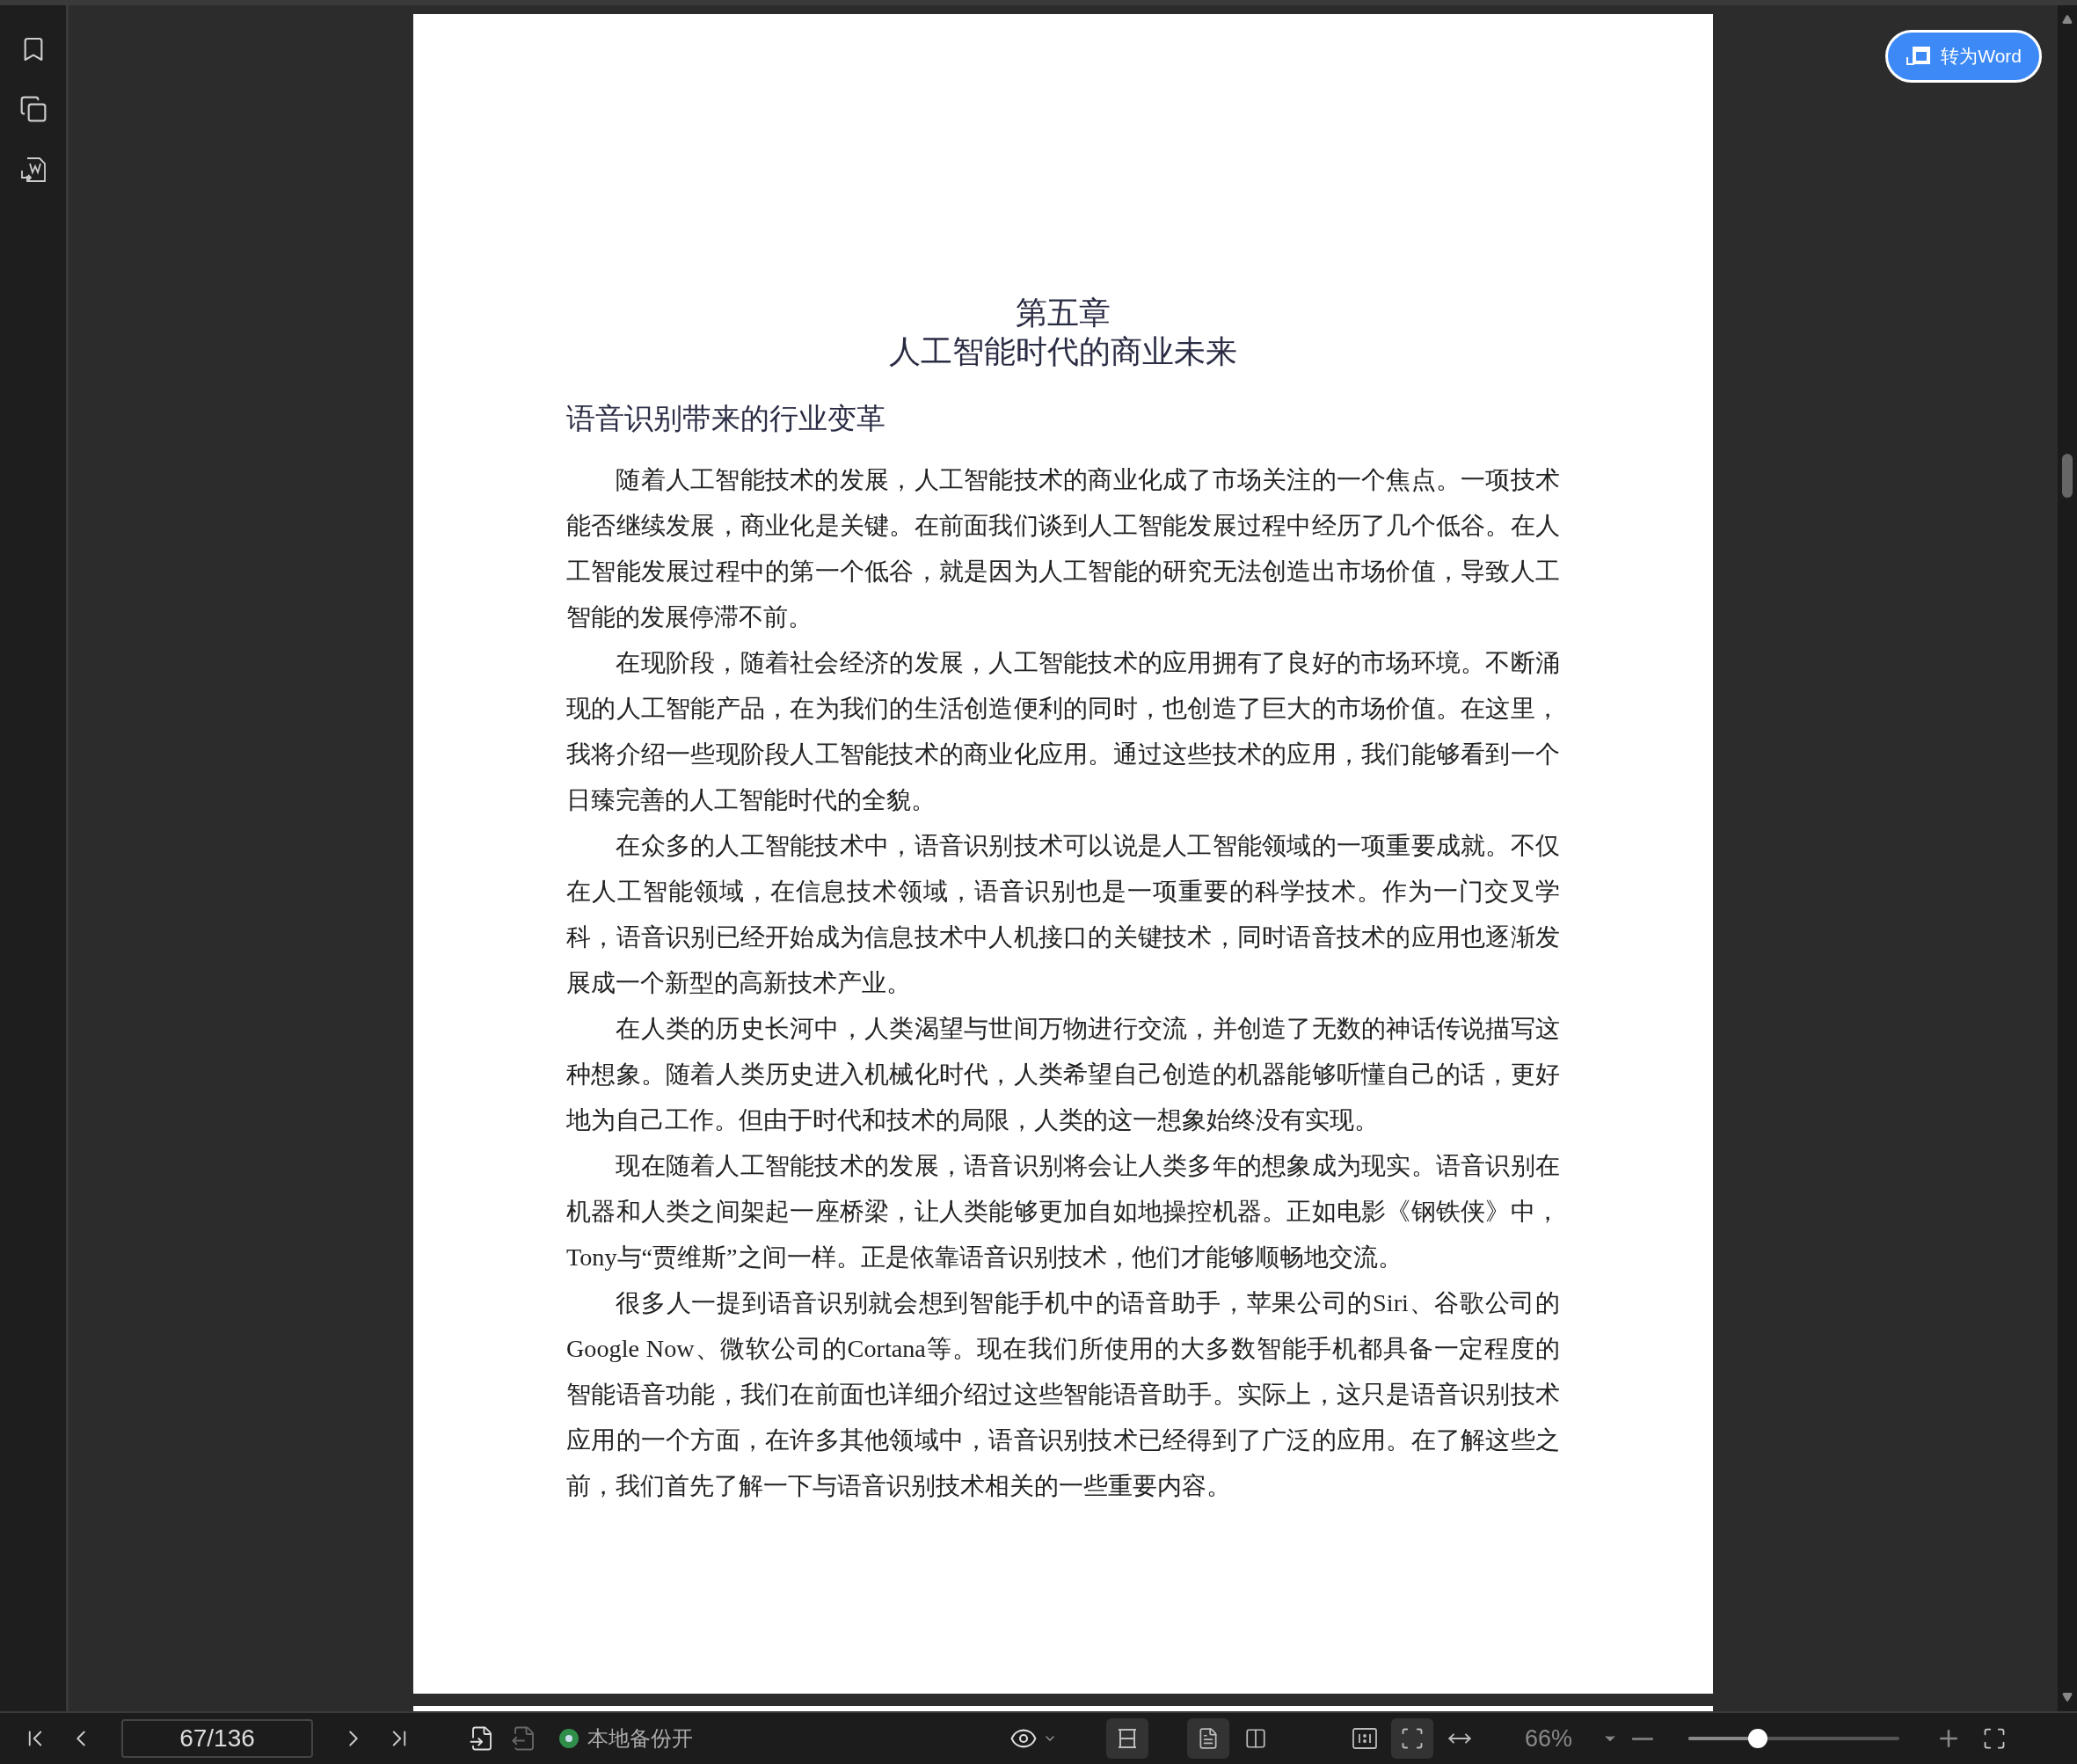 The width and height of the screenshot is (2077, 1764). I want to click on zoom-slider-thumb, so click(1758, 1738).